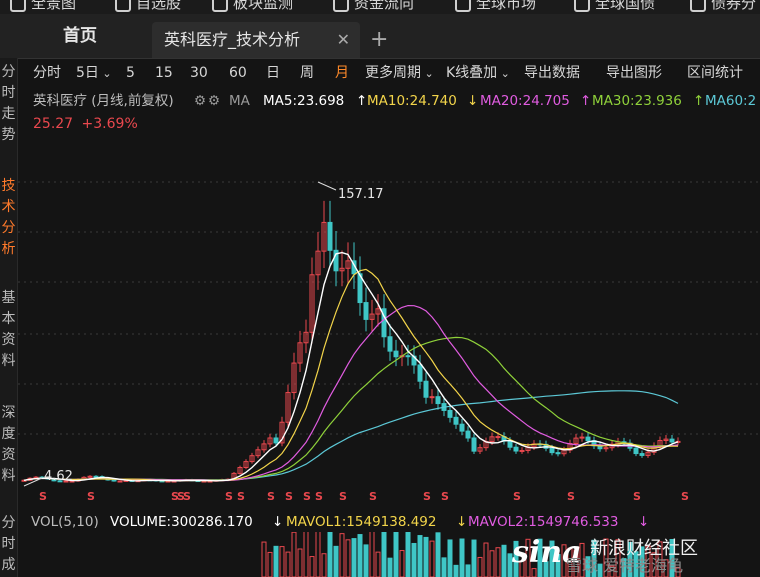 This screenshot has height=577, width=760. What do you see at coordinates (200, 101) in the screenshot?
I see `gear-icon: ⚙` at bounding box center [200, 101].